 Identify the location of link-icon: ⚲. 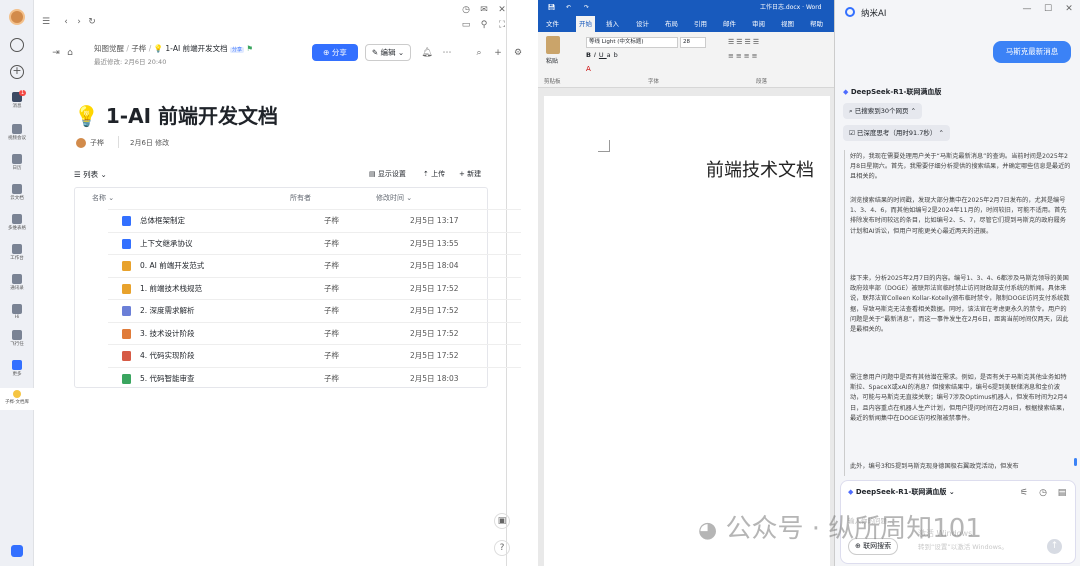
(484, 25).